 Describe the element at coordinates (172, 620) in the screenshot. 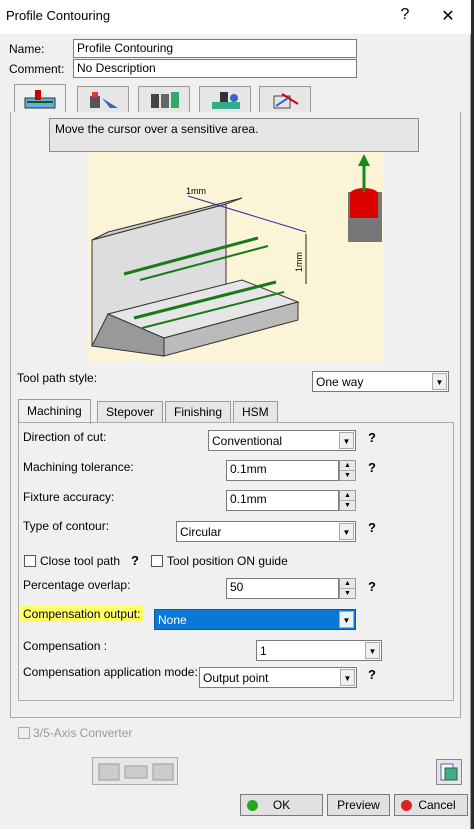

I see `compensation-output-value: None` at that location.